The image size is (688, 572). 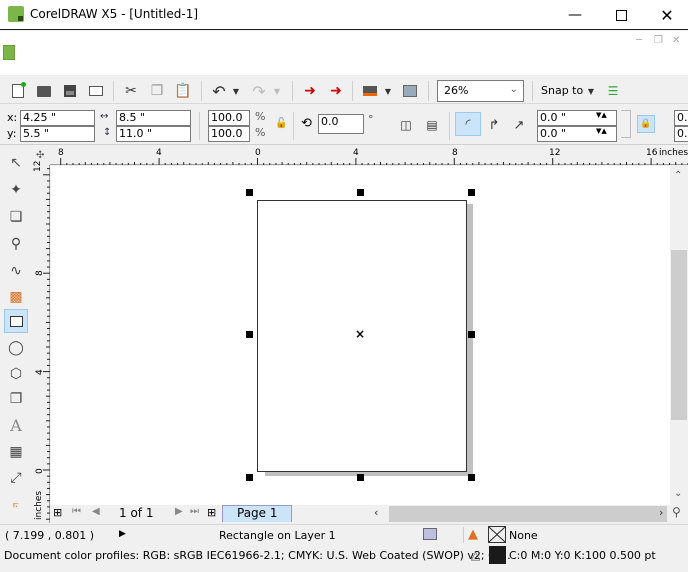 What do you see at coordinates (96, 91) in the screenshot?
I see `print-button` at bounding box center [96, 91].